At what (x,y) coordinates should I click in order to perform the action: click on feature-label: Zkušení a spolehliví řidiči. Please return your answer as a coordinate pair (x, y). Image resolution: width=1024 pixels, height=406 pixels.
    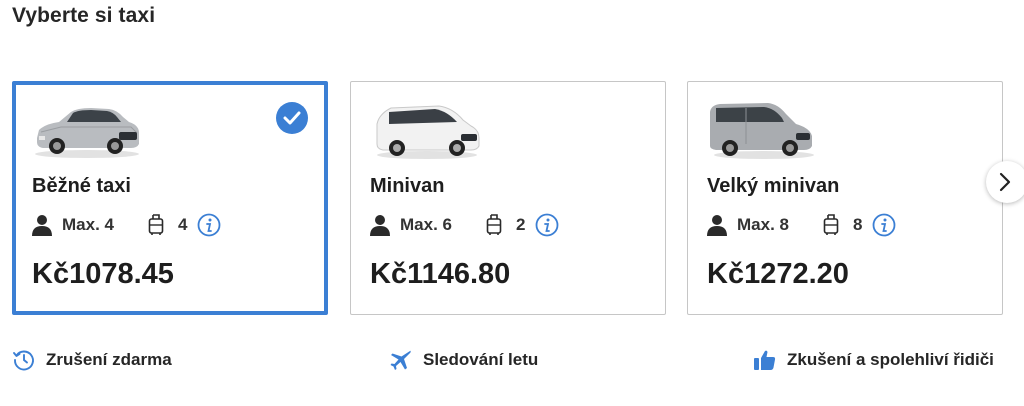
    Looking at the image, I should click on (890, 359).